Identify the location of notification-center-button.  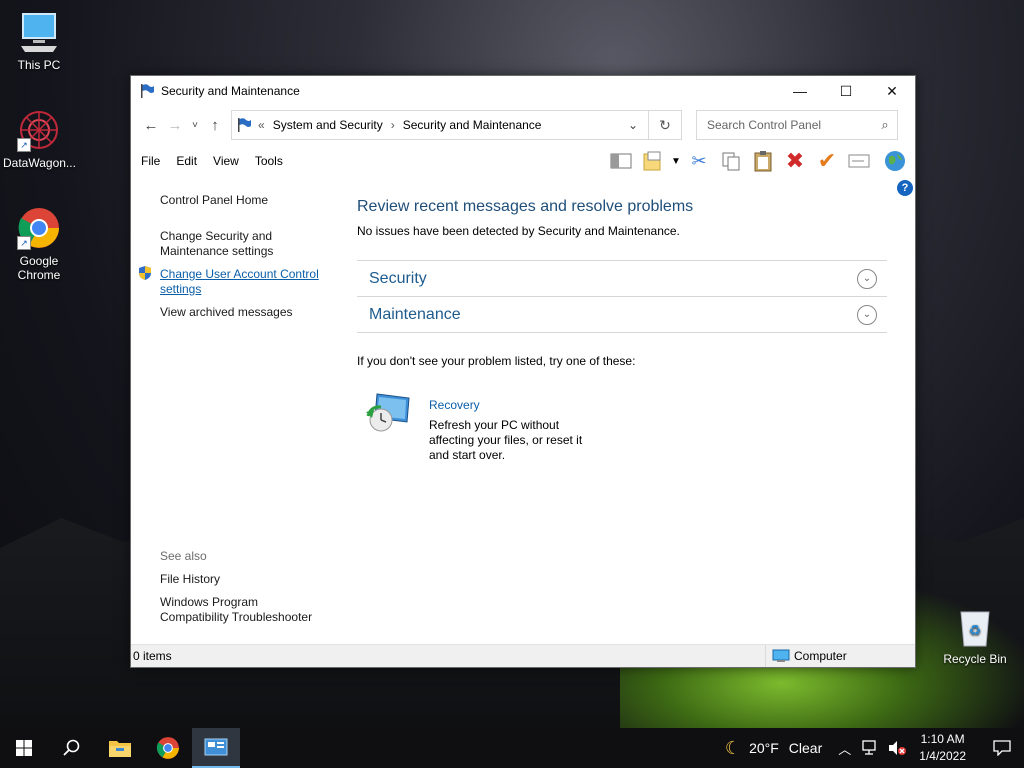
(1002, 748).